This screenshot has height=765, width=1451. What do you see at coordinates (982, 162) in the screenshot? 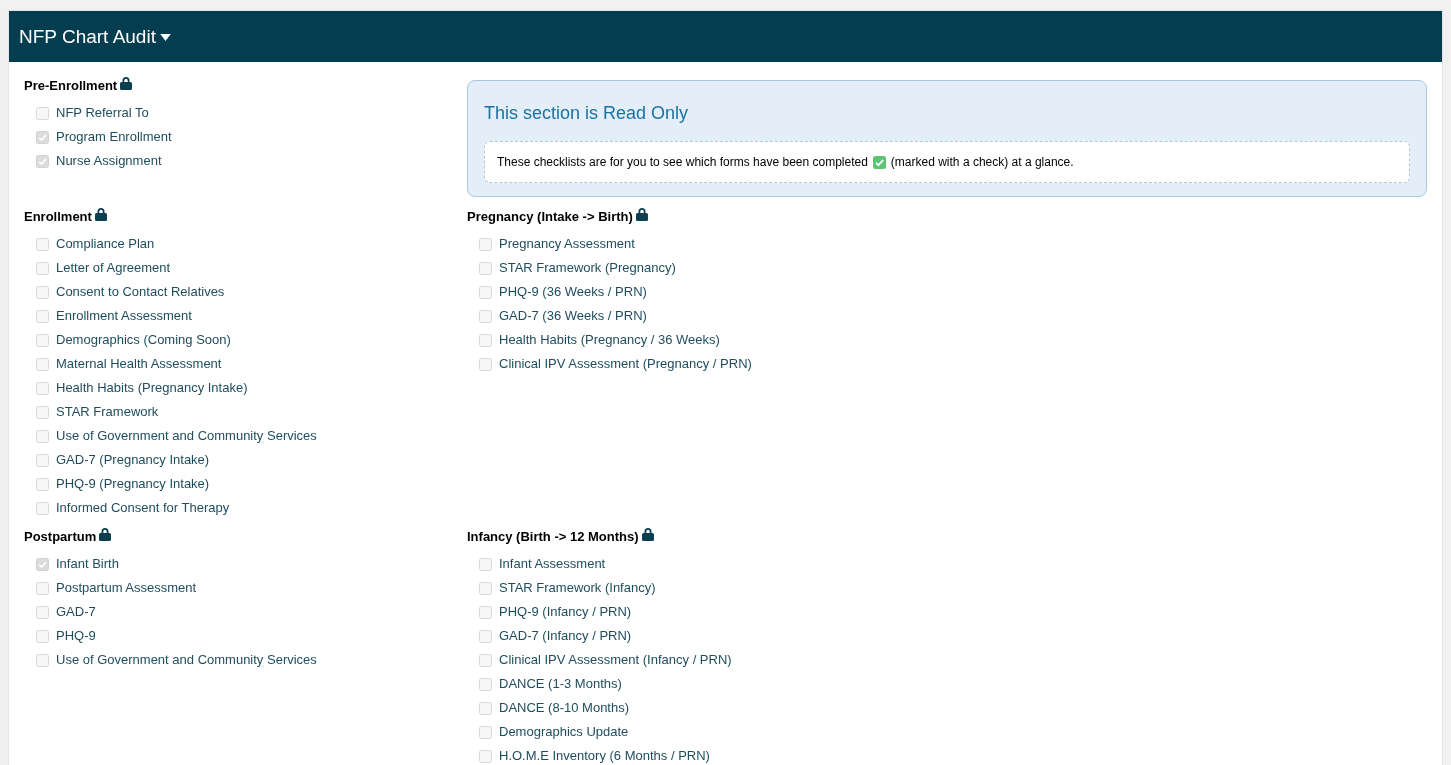
I see `notice-text: (marked with a check) at a glance.` at bounding box center [982, 162].